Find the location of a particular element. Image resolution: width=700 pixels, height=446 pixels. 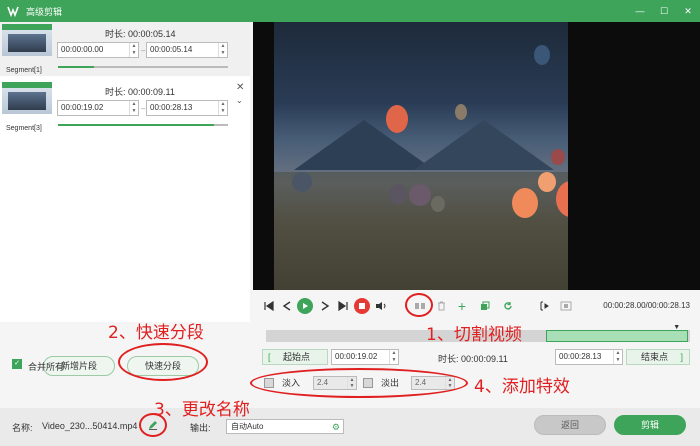

annotation-quick-split: 2、快速分段 is located at coordinates (156, 333).